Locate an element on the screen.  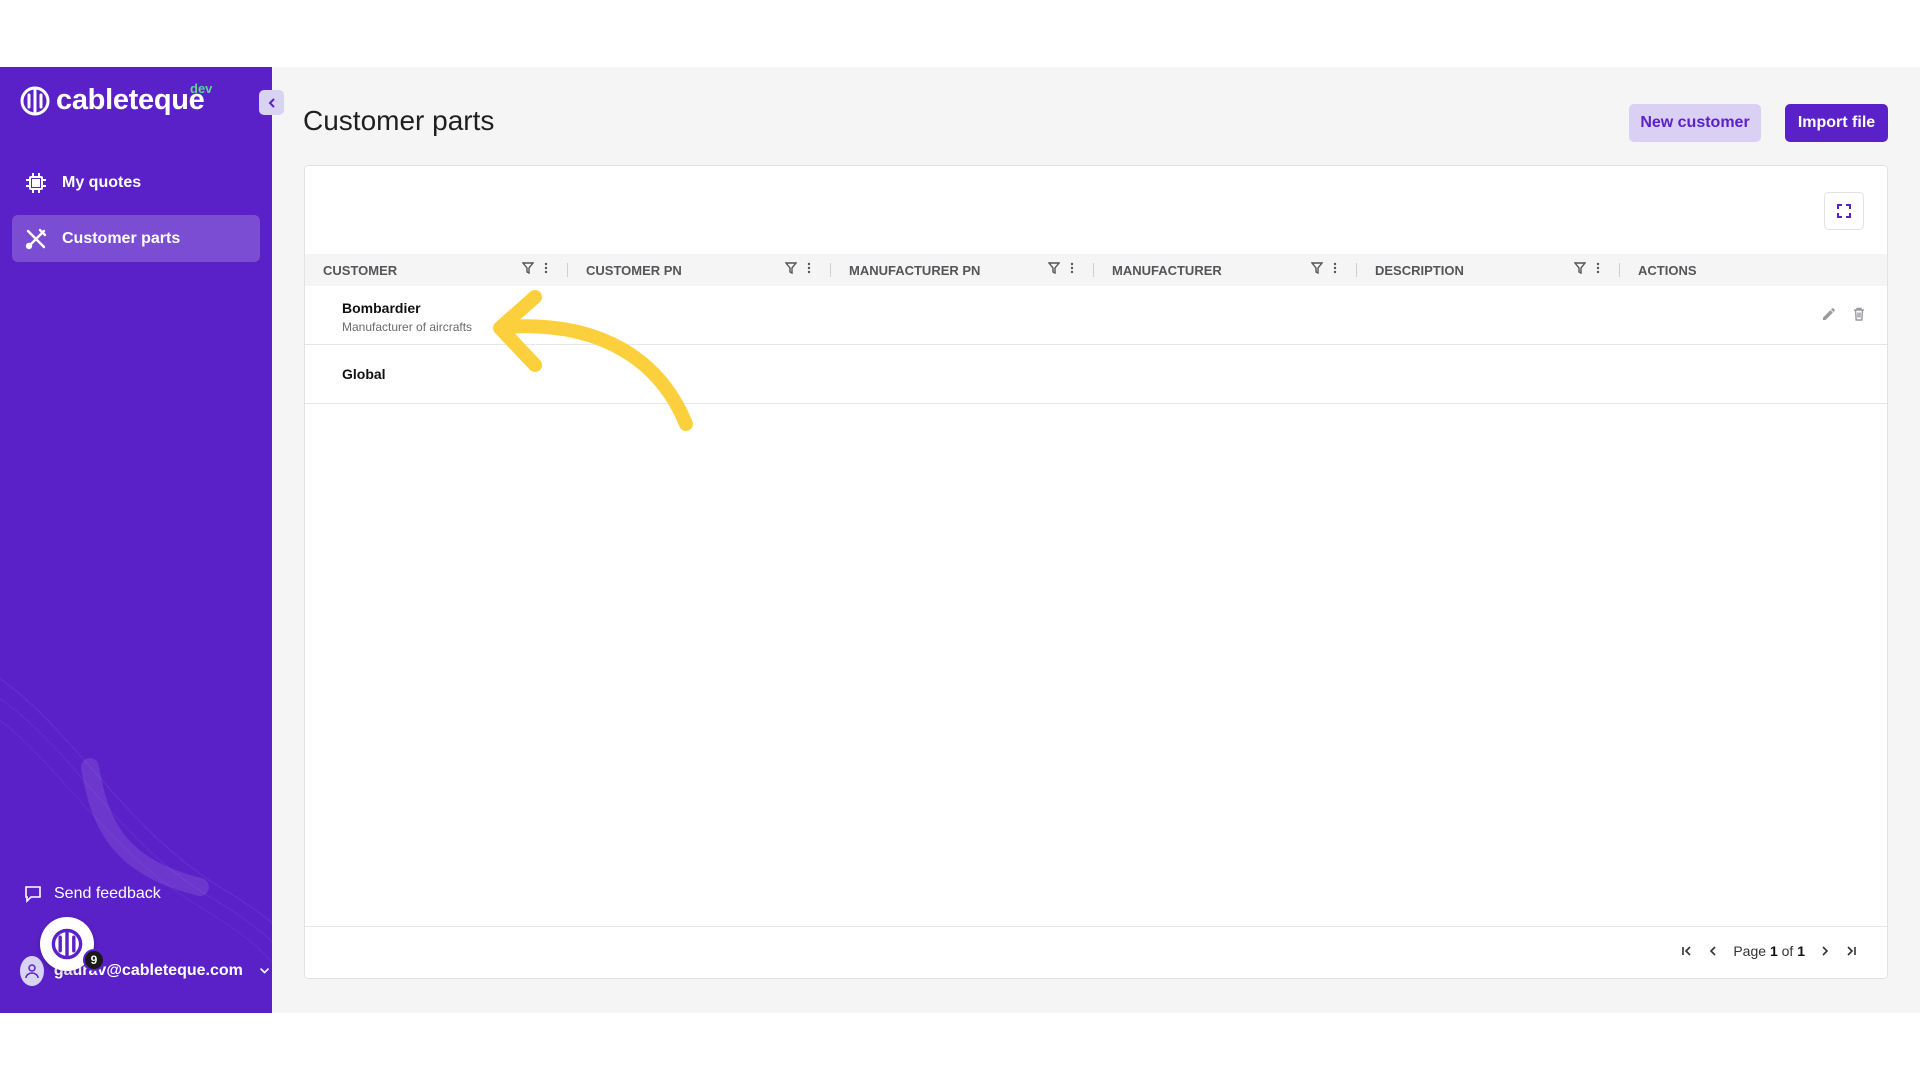
sidebar-nav: My quotes Customer parts is located at coordinates (136, 215).